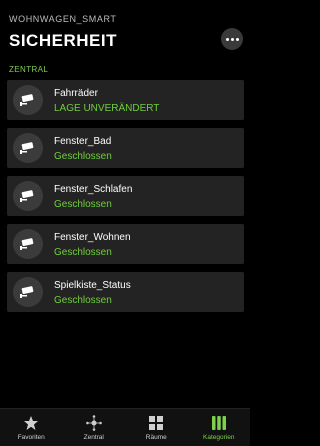 The image size is (320, 446). I want to click on device-name: Fenster_Bad, so click(83, 141).